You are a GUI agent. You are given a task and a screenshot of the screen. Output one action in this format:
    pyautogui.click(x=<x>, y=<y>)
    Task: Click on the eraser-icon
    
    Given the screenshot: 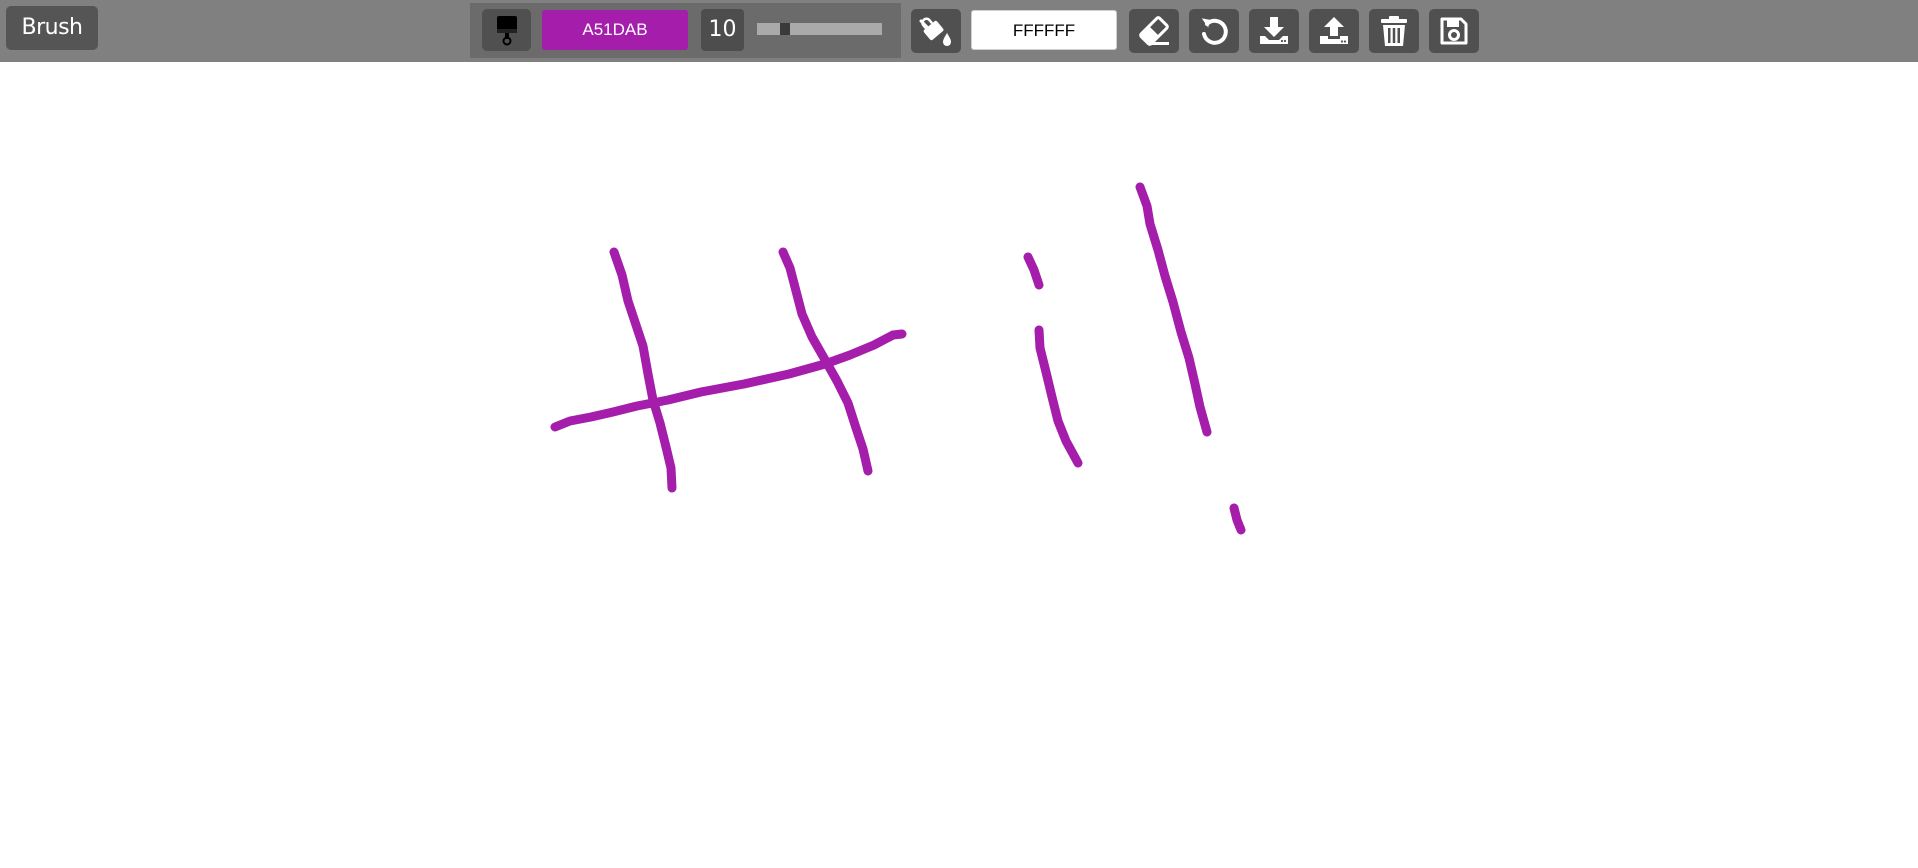 What is the action you would take?
    pyautogui.click(x=1154, y=31)
    